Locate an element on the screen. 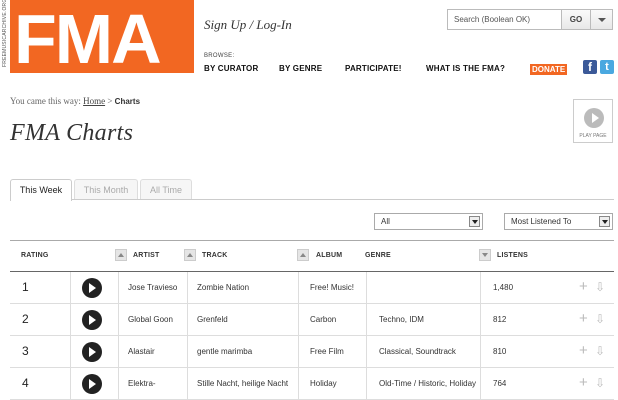 The height and width of the screenshot is (400, 618). row-rank: 4 is located at coordinates (25, 383).